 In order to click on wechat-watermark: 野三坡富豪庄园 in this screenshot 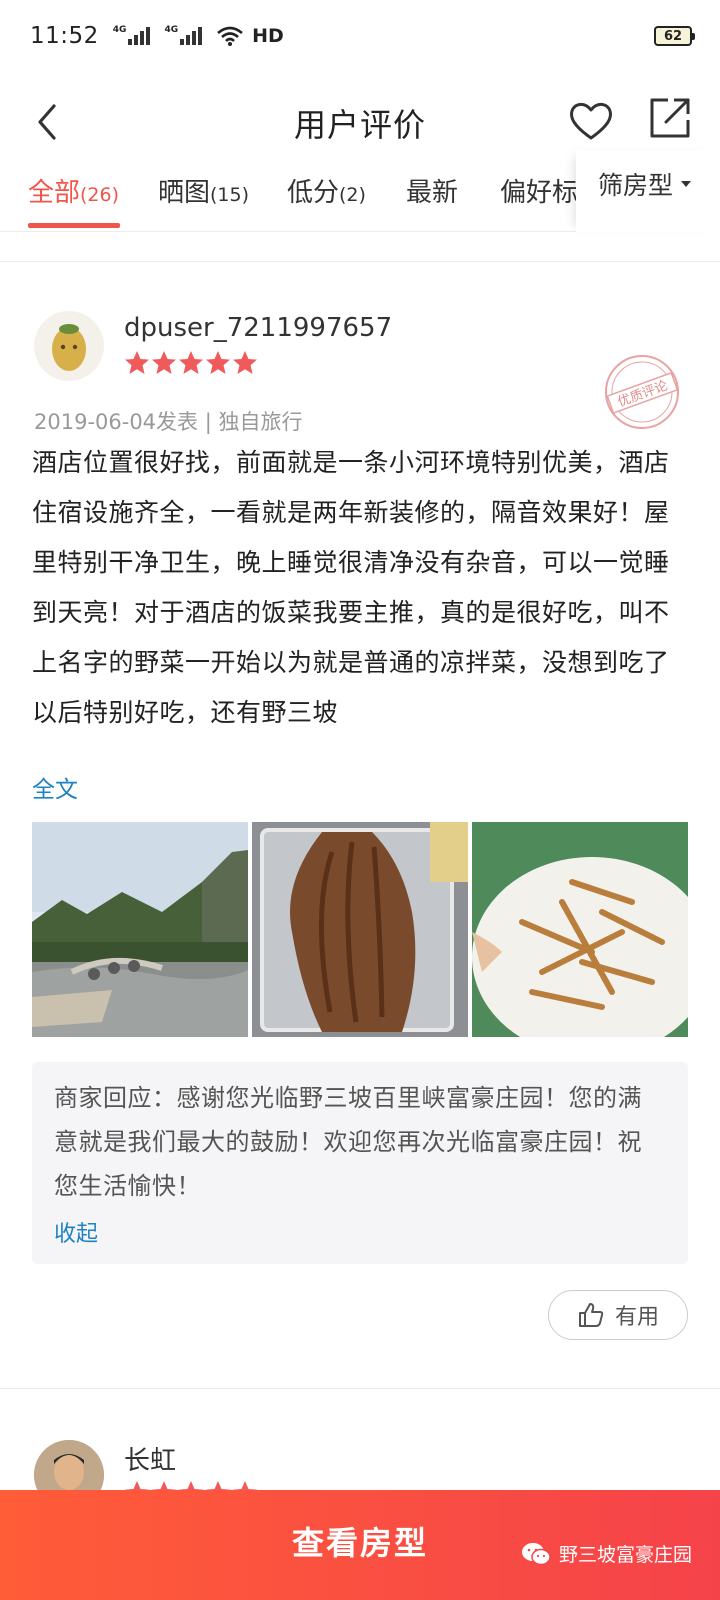, I will do `click(606, 1553)`.